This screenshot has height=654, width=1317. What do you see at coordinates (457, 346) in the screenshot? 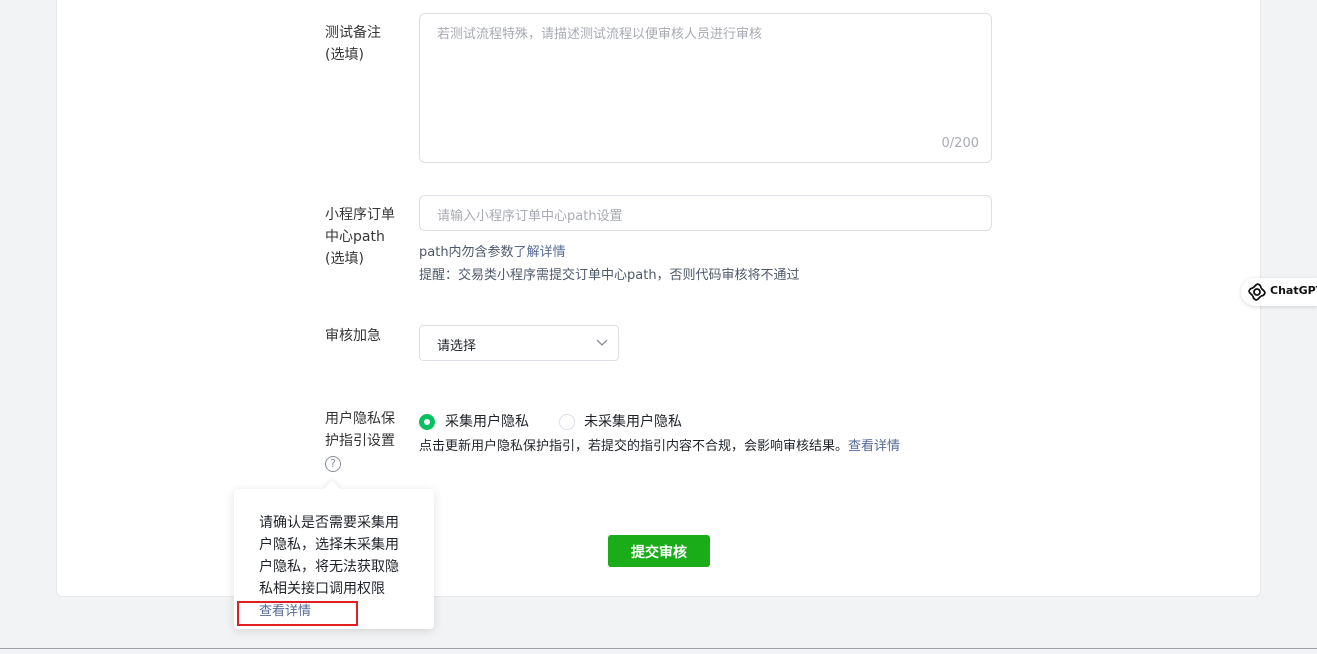
I see `expedite-selected-value: 请选择` at bounding box center [457, 346].